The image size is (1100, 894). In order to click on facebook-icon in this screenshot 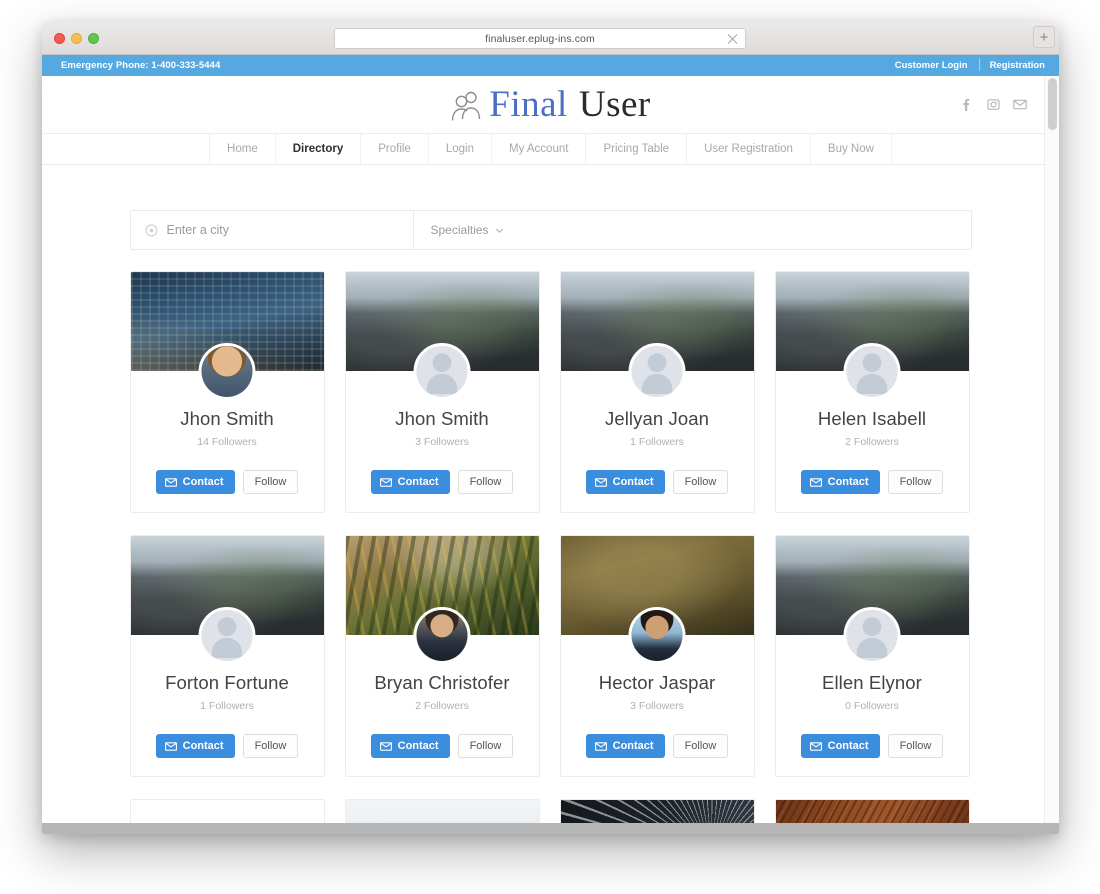, I will do `click(966, 105)`.